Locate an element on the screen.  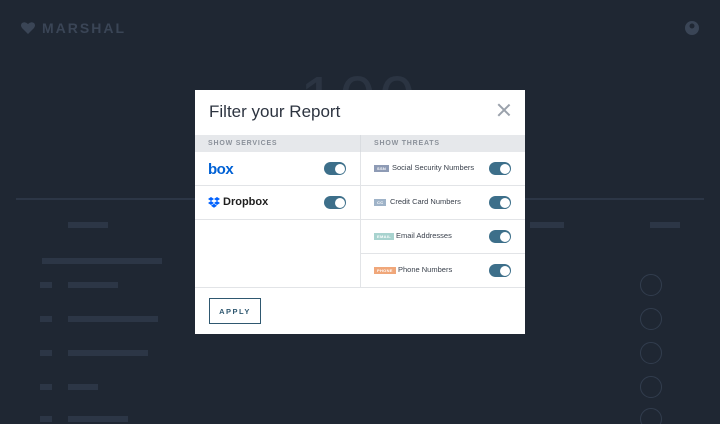
modal-title: Filter your Report is located at coordinates (275, 111).